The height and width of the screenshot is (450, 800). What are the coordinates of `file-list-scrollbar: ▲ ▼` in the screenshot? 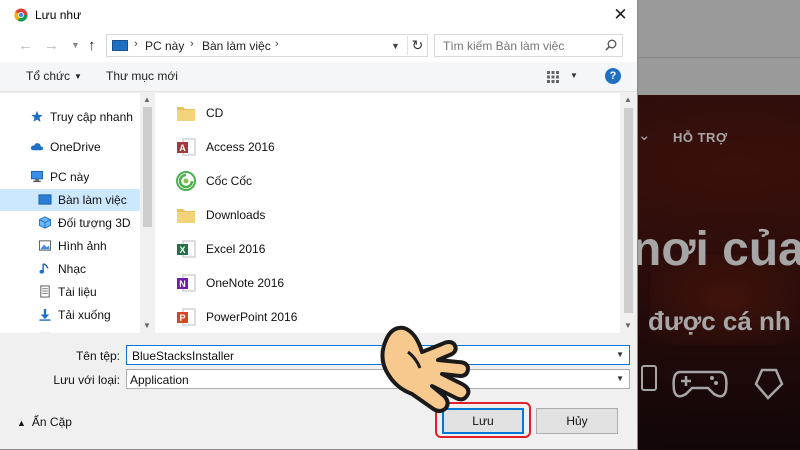 It's located at (628, 213).